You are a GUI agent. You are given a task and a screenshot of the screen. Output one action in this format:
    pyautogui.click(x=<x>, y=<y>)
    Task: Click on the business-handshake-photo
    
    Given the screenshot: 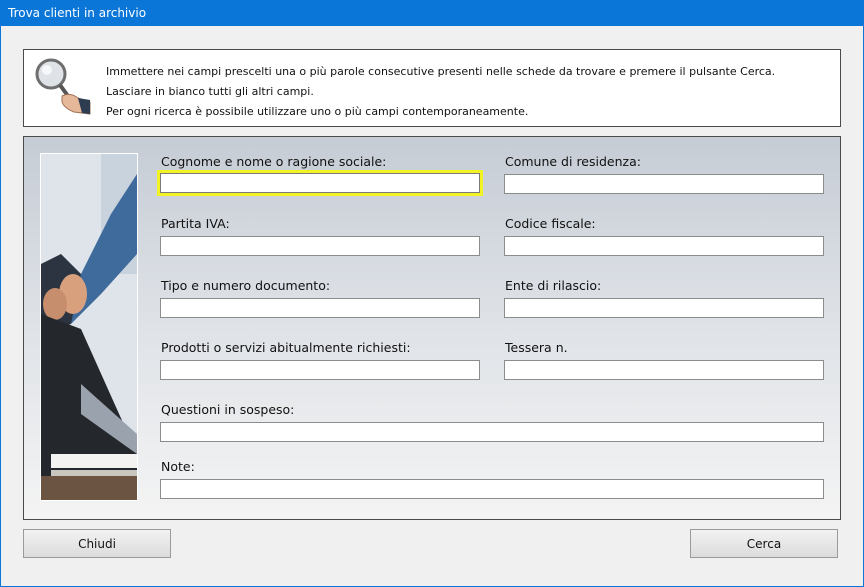 What is the action you would take?
    pyautogui.click(x=89, y=327)
    